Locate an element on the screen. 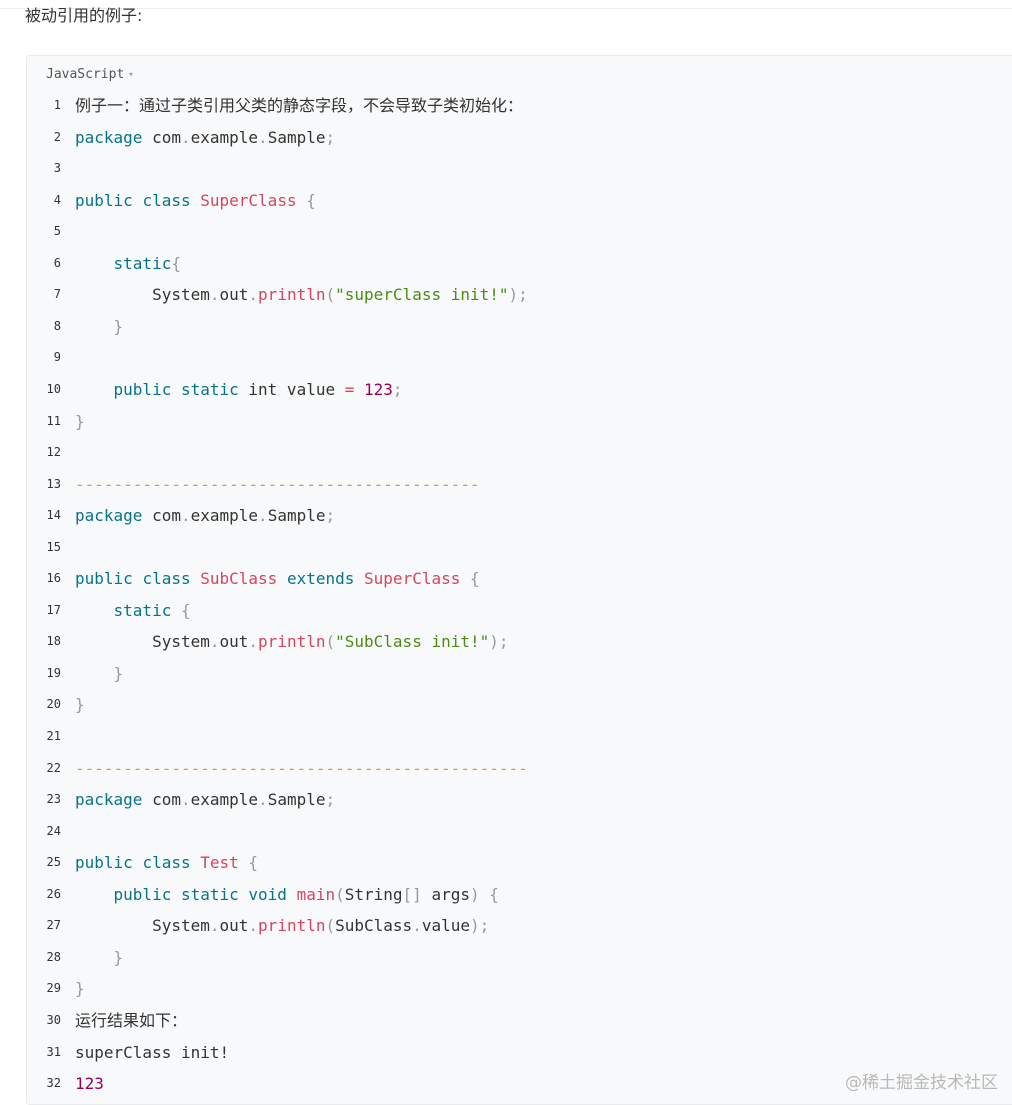 Image resolution: width=1012 pixels, height=1105 pixels. code-token: int value is located at coordinates (291, 389).